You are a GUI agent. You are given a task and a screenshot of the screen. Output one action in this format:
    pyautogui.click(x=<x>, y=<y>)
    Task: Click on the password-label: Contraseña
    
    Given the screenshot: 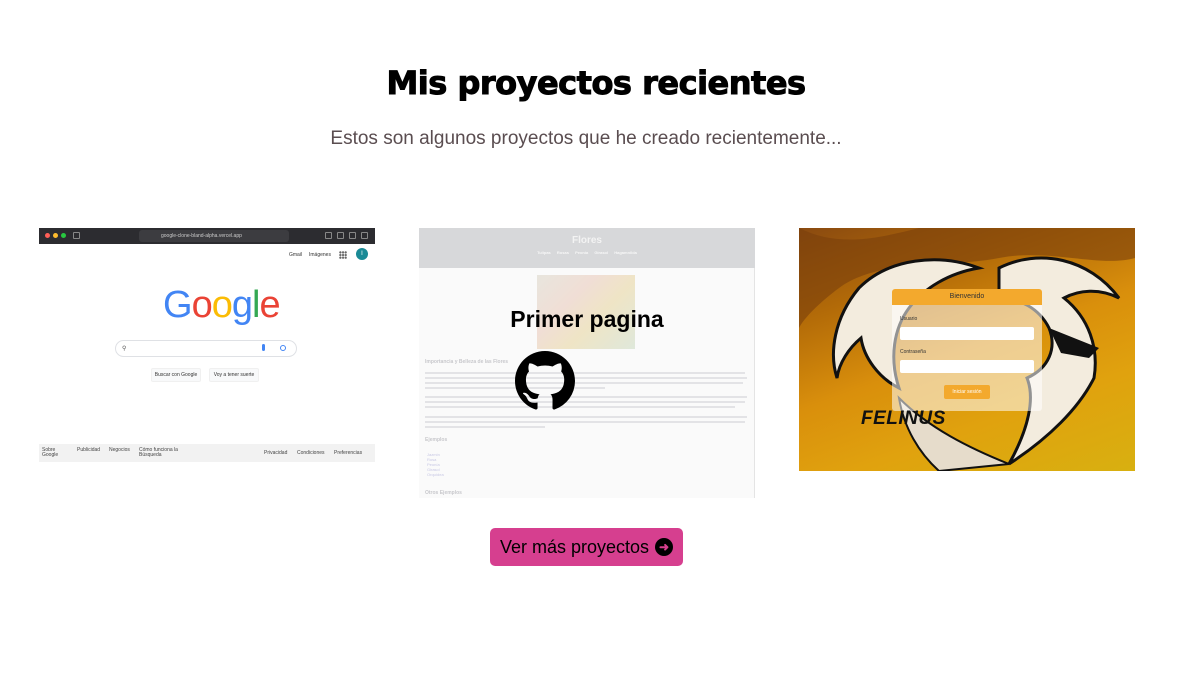 What is the action you would take?
    pyautogui.click(x=913, y=352)
    